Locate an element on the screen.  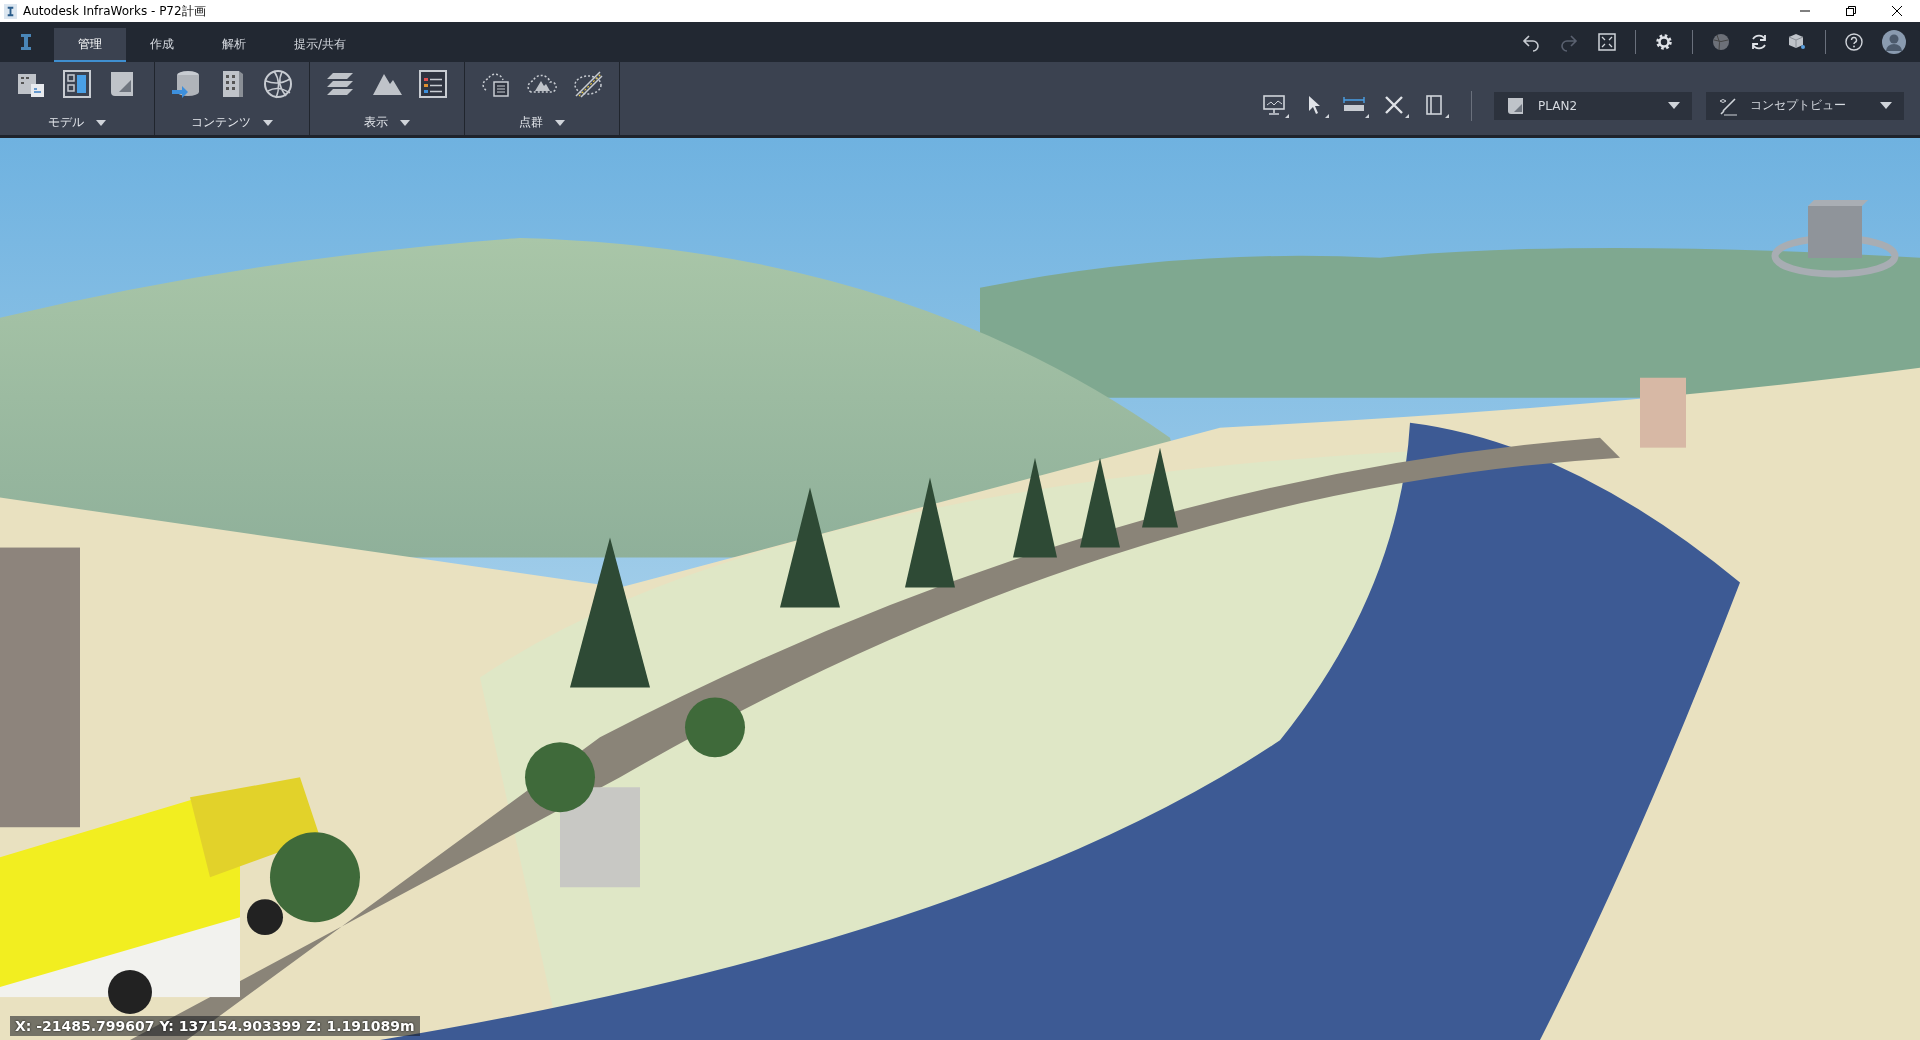
window-title: Autodesk InfraWorks - P72計画 is located at coordinates (114, 11).